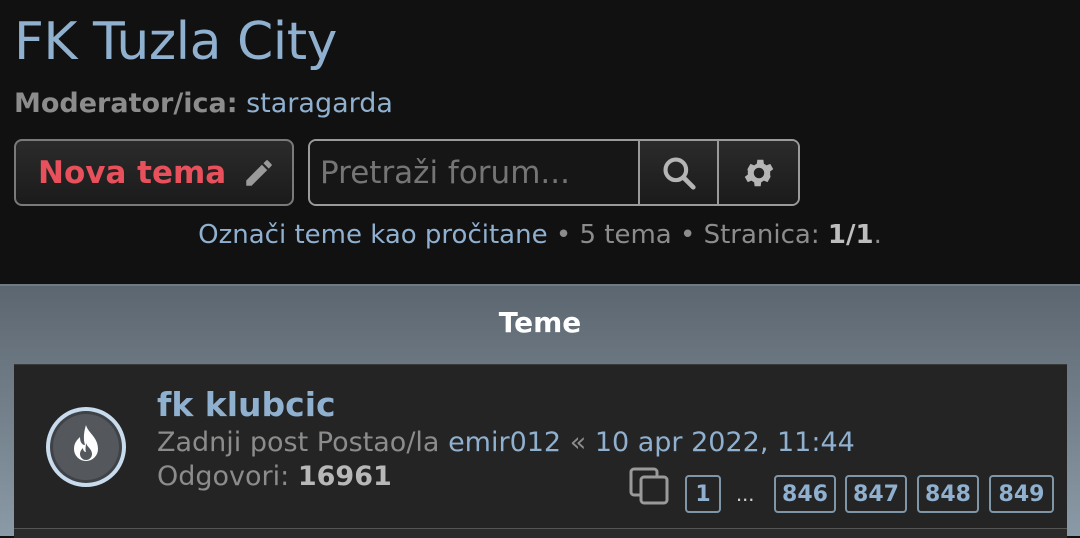 The image size is (1080, 538). What do you see at coordinates (649, 486) in the screenshot?
I see `pages-icon` at bounding box center [649, 486].